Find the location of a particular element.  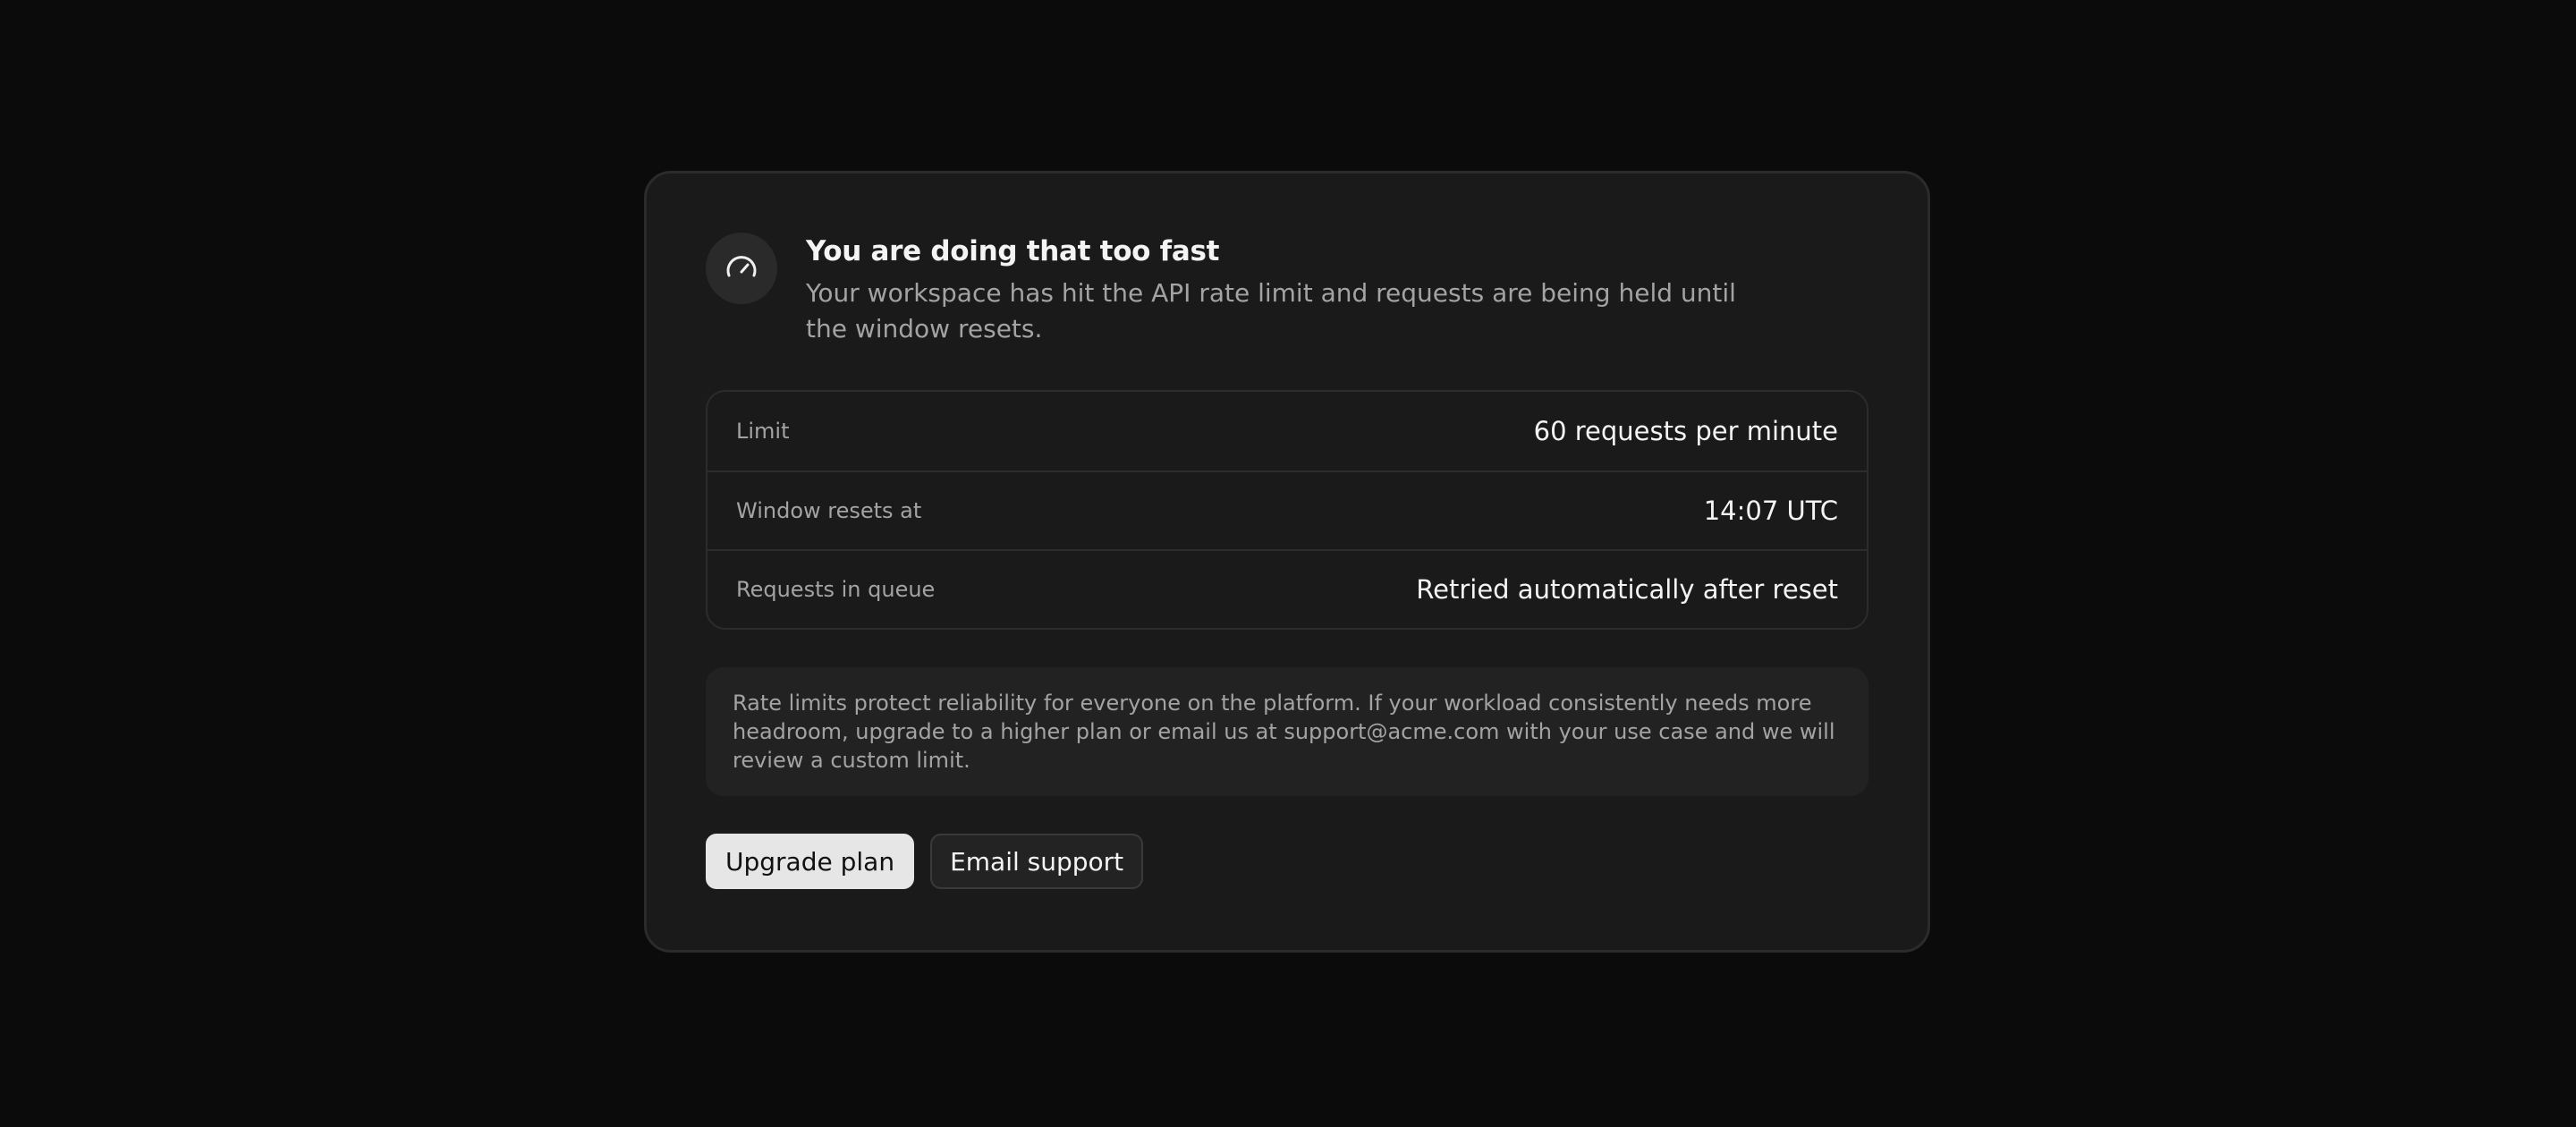

dialog-title: You are doing that too fast is located at coordinates (1013, 251).